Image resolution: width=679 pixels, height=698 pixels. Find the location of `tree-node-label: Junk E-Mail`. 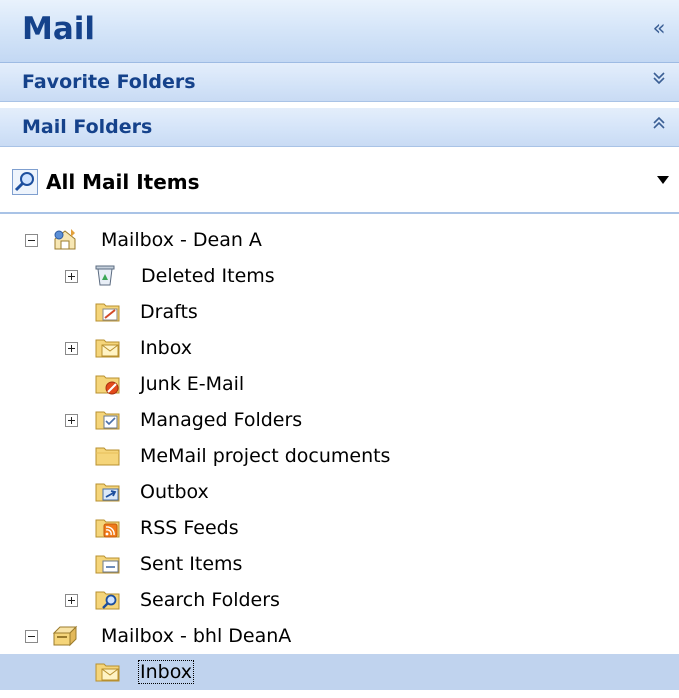

tree-node-label: Junk E-Mail is located at coordinates (192, 384).